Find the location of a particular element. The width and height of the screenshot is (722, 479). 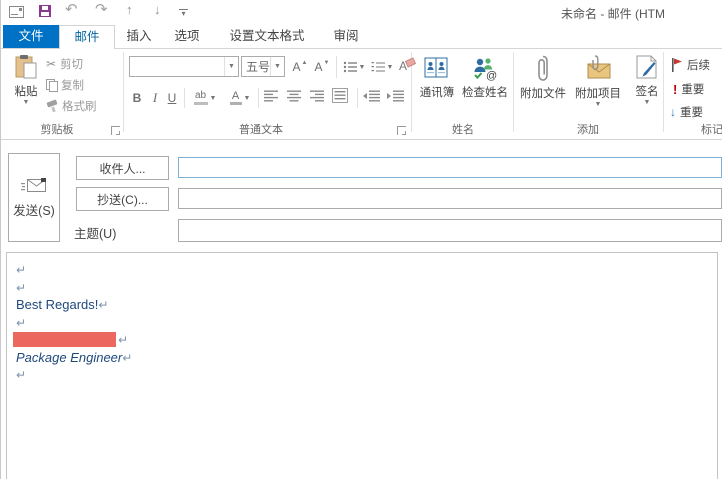

increase-indent-button is located at coordinates (396, 96).